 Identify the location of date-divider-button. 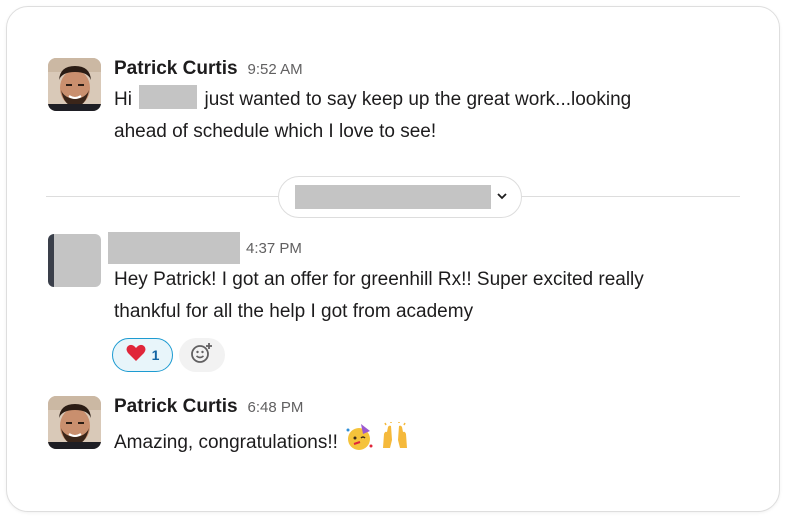
(400, 197).